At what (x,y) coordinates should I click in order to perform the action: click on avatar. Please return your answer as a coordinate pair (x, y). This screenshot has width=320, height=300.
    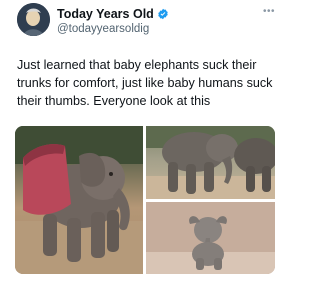
    Looking at the image, I should click on (33, 19).